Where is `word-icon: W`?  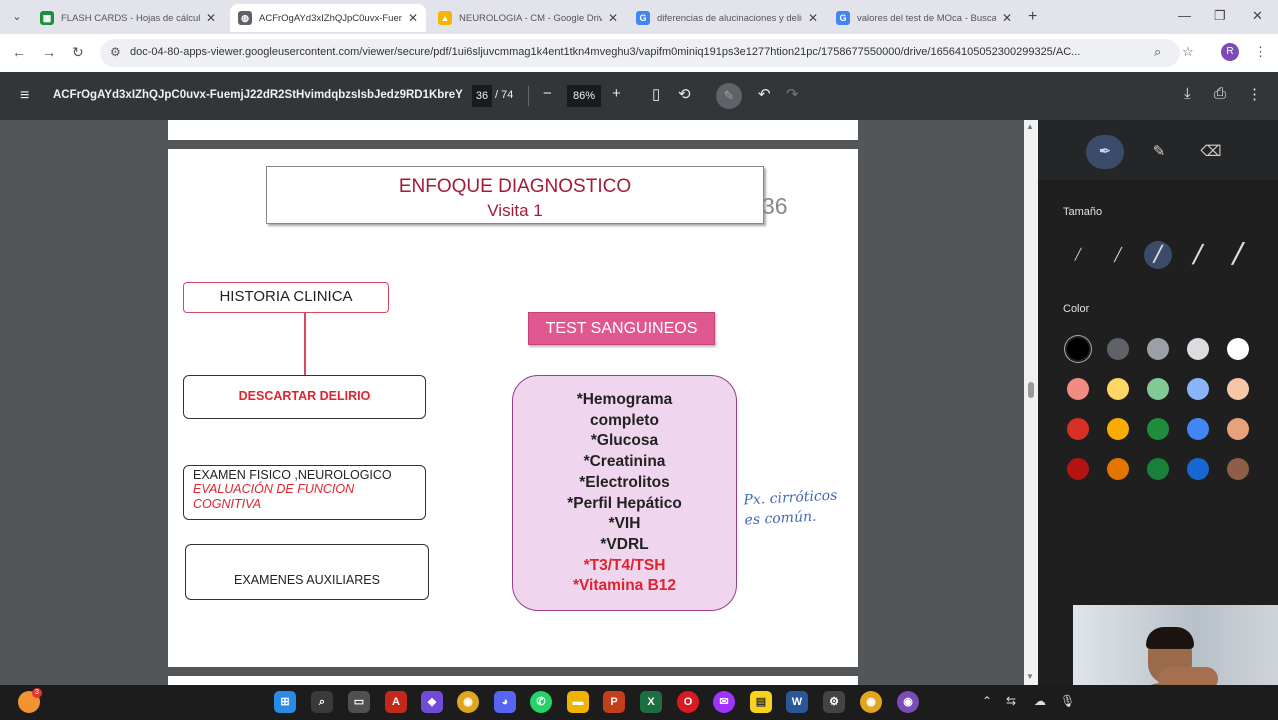 word-icon: W is located at coordinates (797, 702).